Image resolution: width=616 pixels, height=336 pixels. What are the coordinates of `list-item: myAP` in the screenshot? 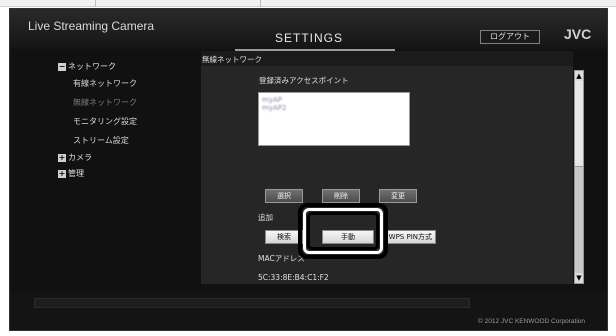 It's located at (335, 100).